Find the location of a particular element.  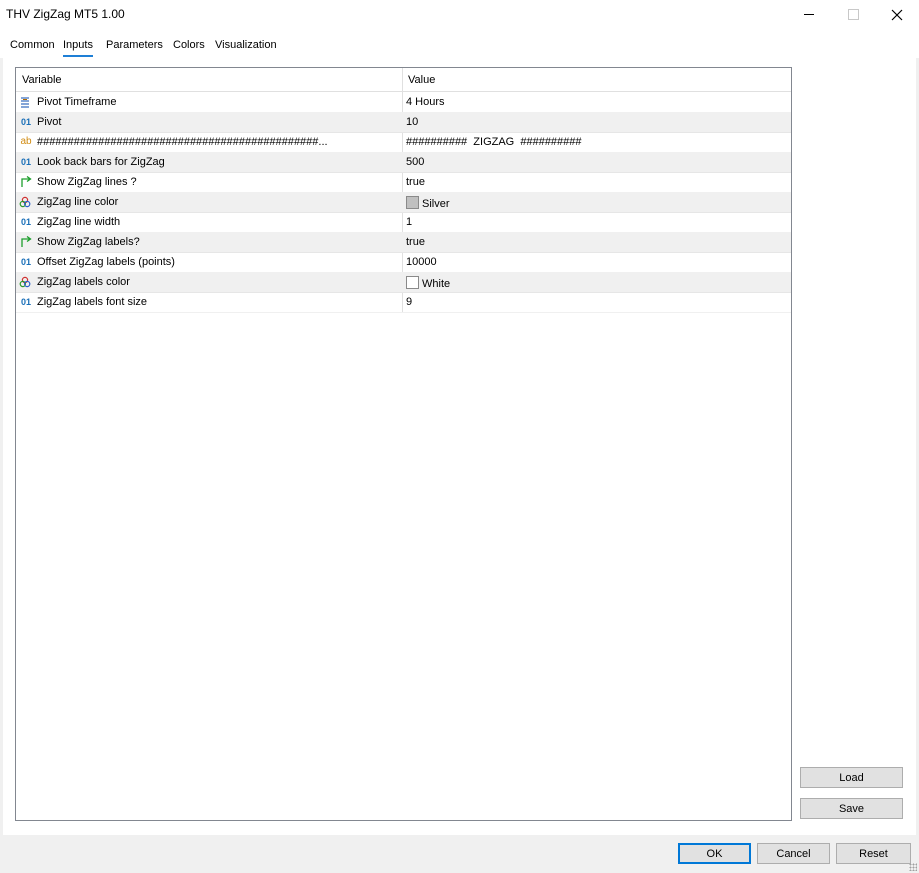

title-bar: THV ZigZag MT5 1.00 is located at coordinates (459, 15).